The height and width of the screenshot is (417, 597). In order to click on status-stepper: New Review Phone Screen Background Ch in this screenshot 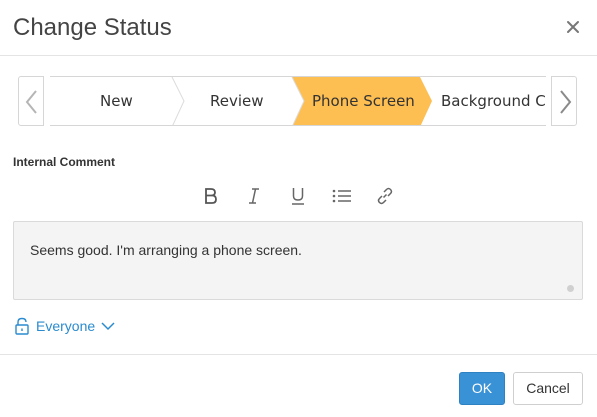, I will do `click(299, 102)`.